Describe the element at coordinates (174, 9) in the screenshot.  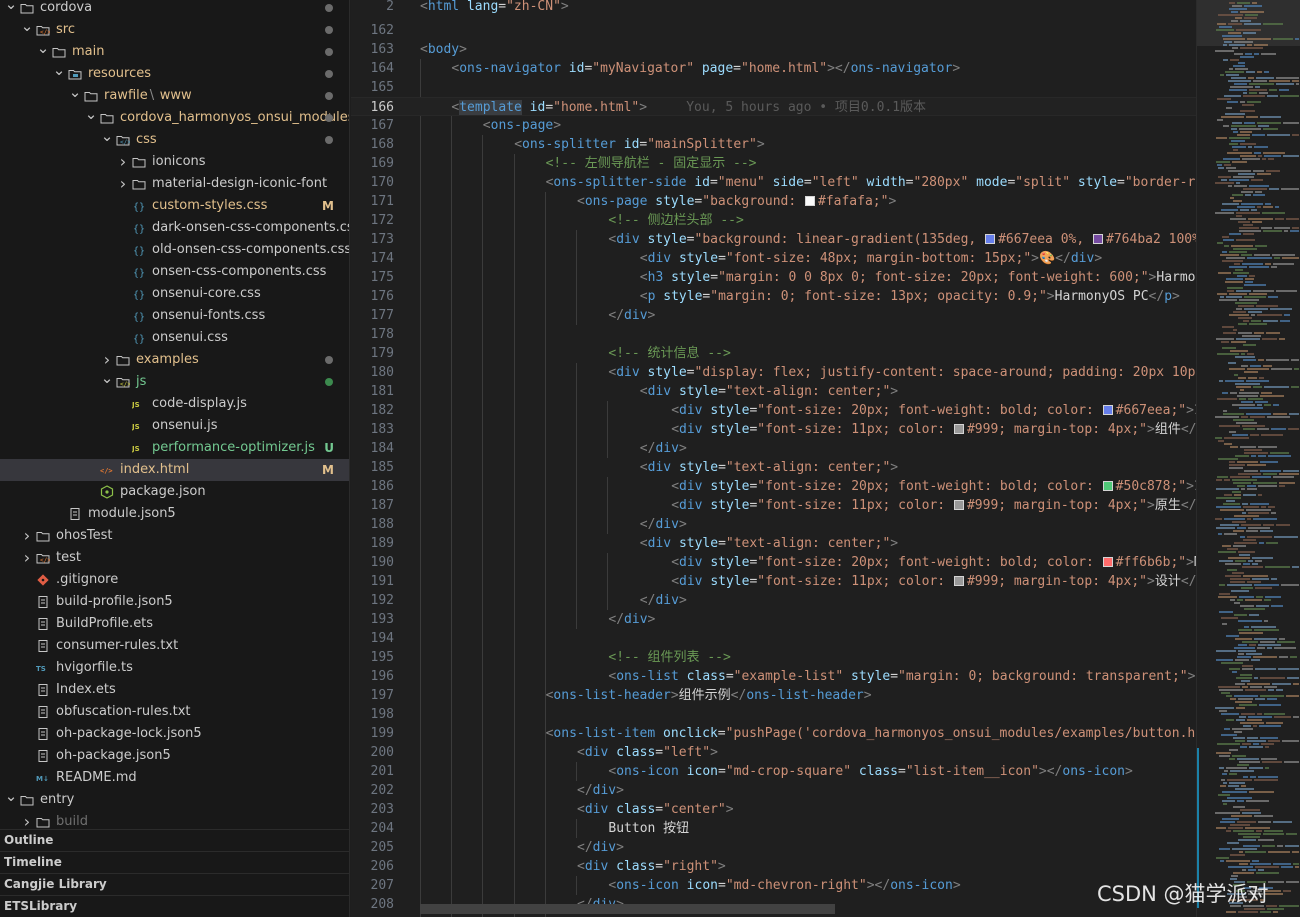
I see `explorer-item: ⌄ cordova` at that location.